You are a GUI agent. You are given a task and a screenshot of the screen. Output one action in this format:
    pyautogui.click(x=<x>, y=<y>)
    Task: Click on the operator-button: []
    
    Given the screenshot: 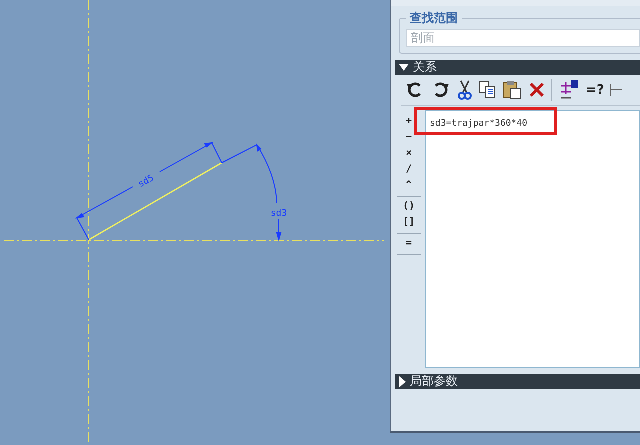 What is the action you would take?
    pyautogui.click(x=409, y=222)
    